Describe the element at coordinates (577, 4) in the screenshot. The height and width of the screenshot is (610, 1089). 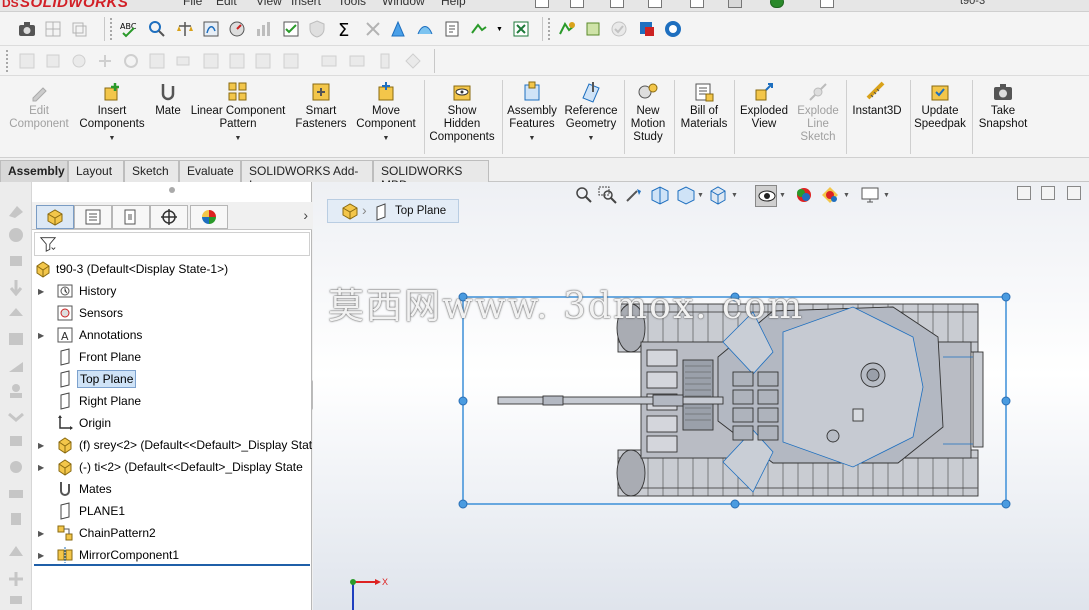
I see `open-document-icon` at that location.